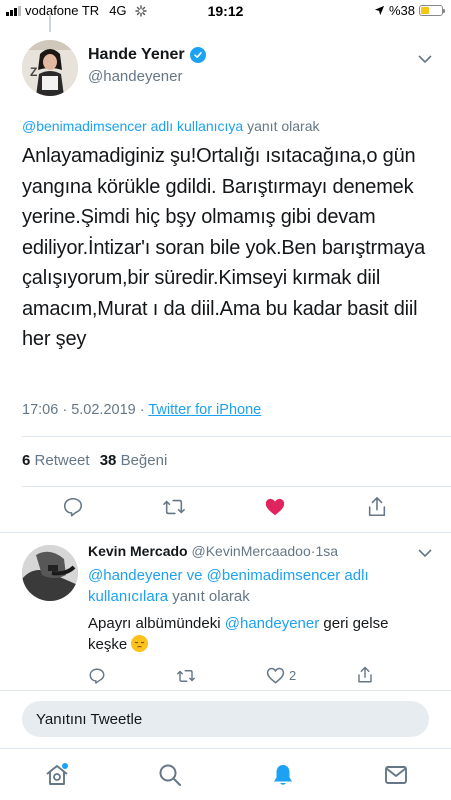 The image size is (451, 800). I want to click on retweet-count: 6, so click(26, 460).